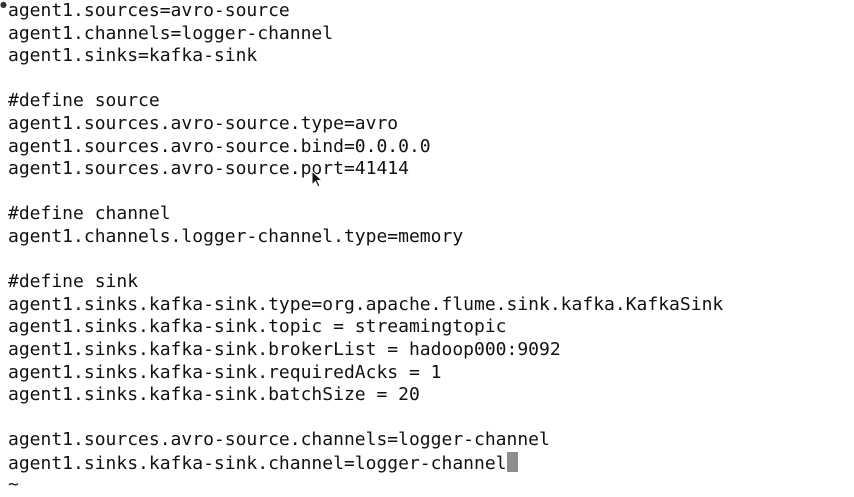 This screenshot has width=854, height=497. What do you see at coordinates (428, 395) in the screenshot?
I see `editor-line: agent1.sinks.kafka-sink.batchSize = 20` at bounding box center [428, 395].